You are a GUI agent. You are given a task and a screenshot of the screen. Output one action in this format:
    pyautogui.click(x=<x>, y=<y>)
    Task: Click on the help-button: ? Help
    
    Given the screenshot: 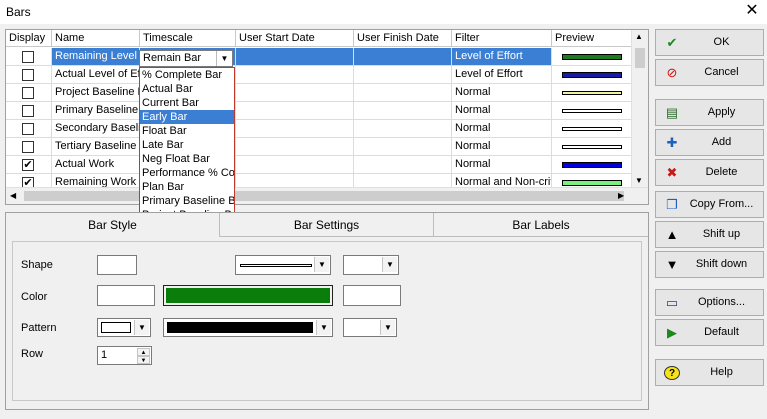 What is the action you would take?
    pyautogui.click(x=709, y=372)
    